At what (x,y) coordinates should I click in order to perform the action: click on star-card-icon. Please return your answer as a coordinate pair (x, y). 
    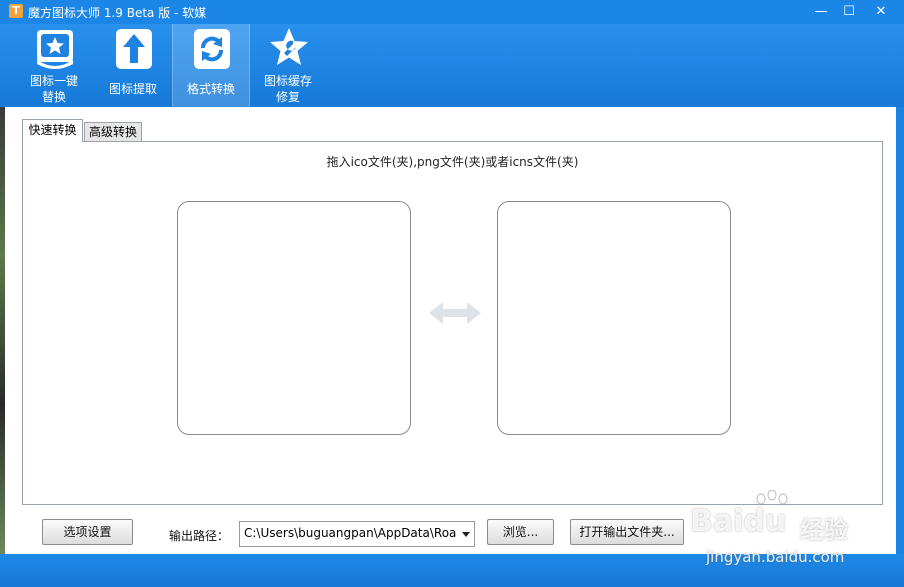
    Looking at the image, I should click on (55, 49).